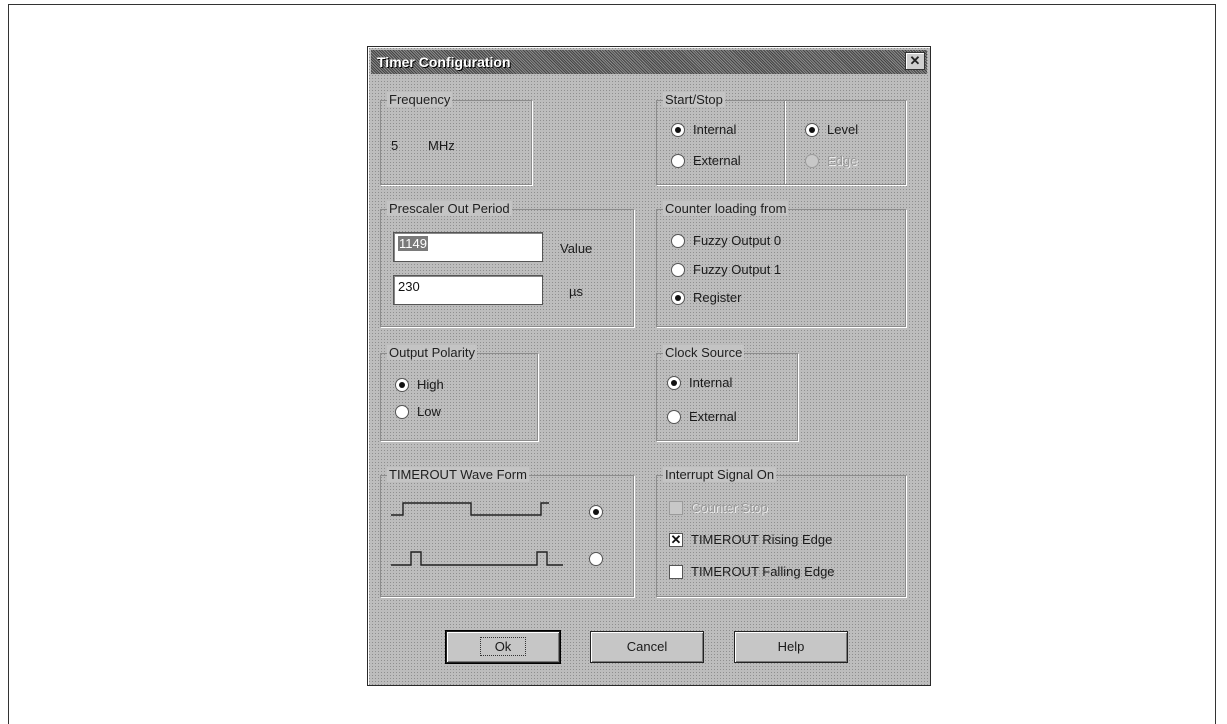  Describe the element at coordinates (678, 241) in the screenshot. I see `counter-loading-fuzzy0-radio` at that location.